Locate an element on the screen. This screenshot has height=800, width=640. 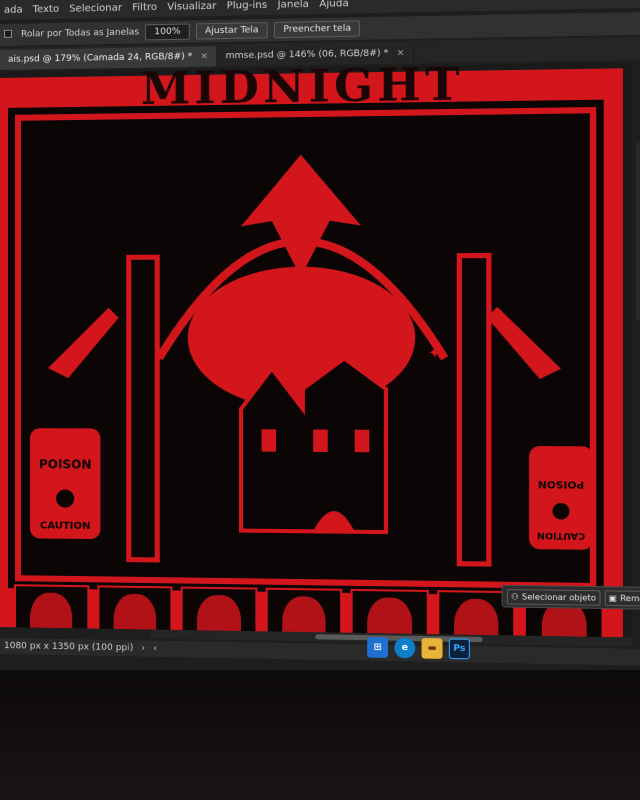
select-subject-button: ⚇ Selecionar objeto is located at coordinates (553, 597).